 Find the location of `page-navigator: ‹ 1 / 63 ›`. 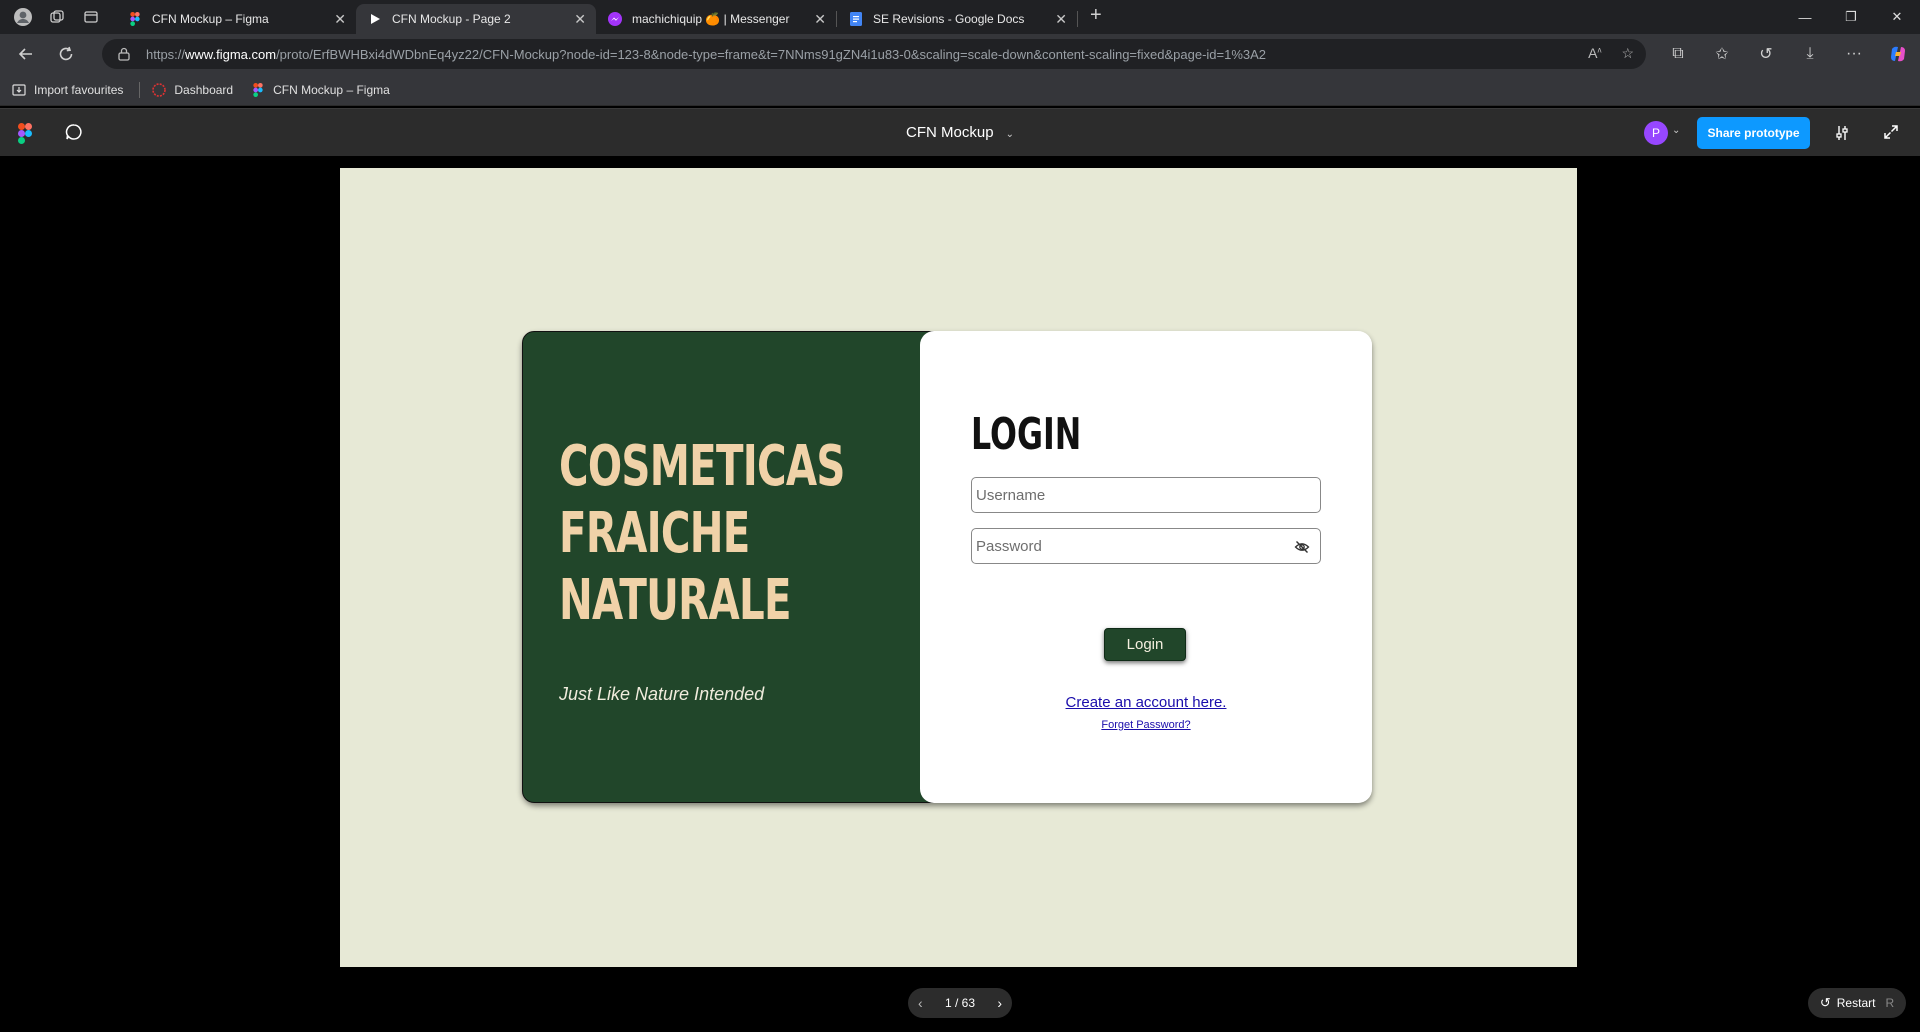

page-navigator: ‹ 1 / 63 › is located at coordinates (960, 1003).